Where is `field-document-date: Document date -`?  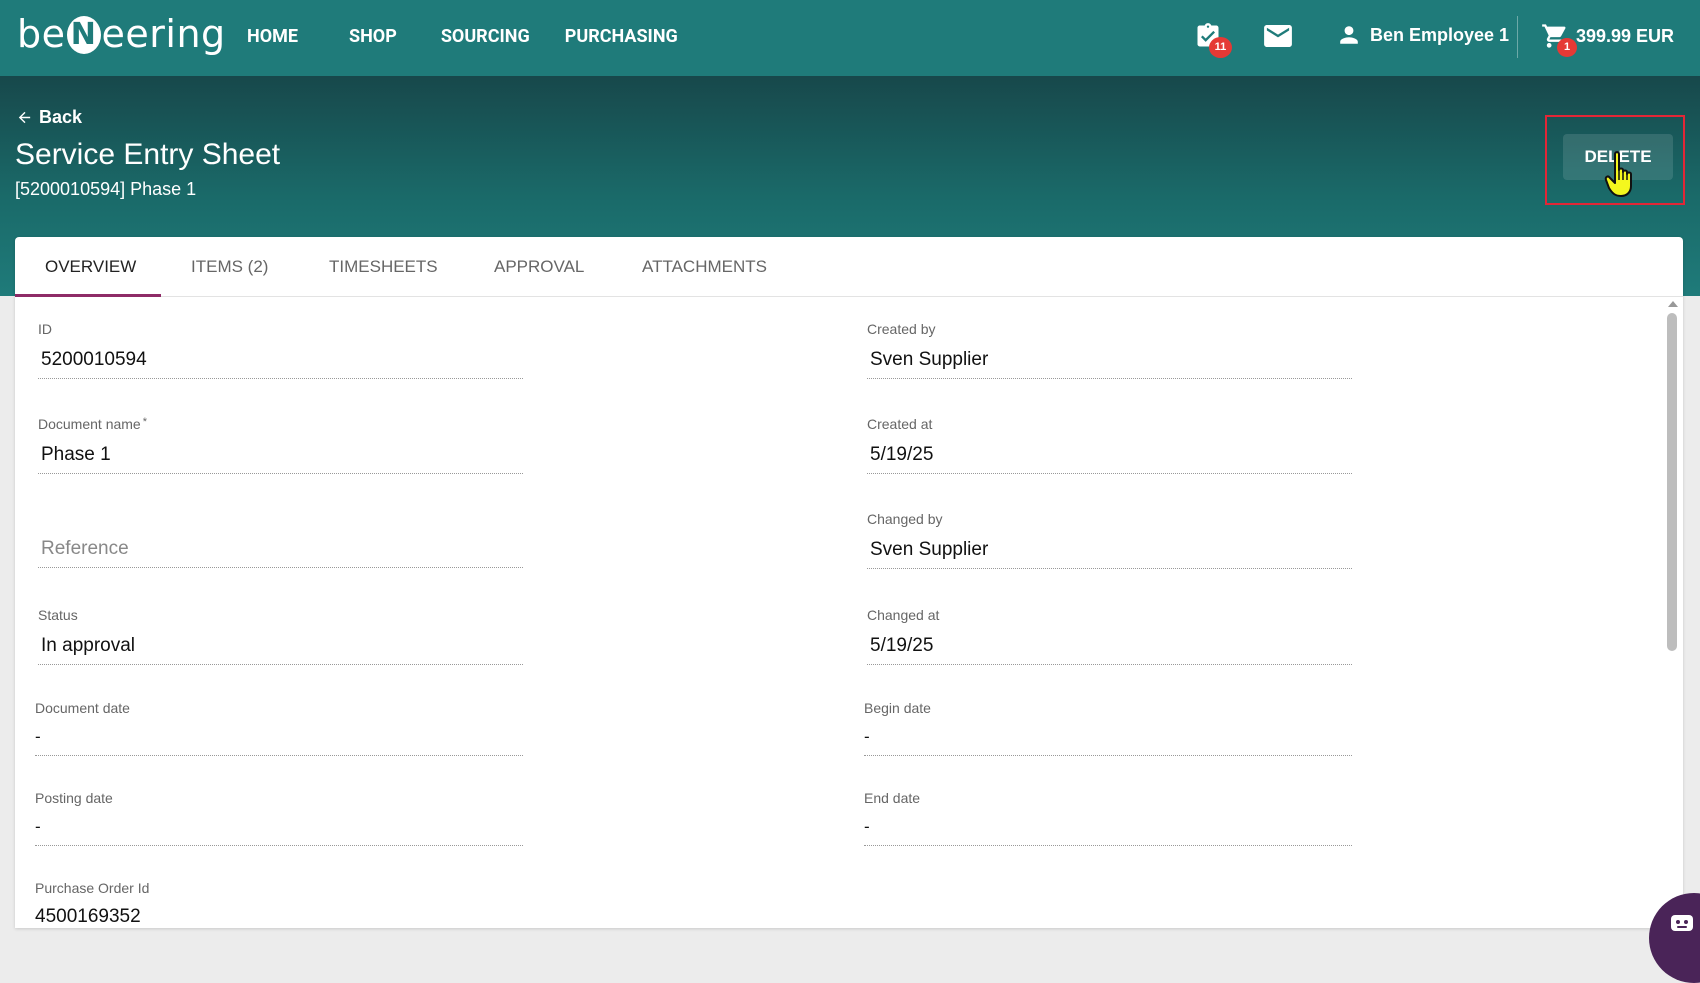 field-document-date: Document date - is located at coordinates (279, 728).